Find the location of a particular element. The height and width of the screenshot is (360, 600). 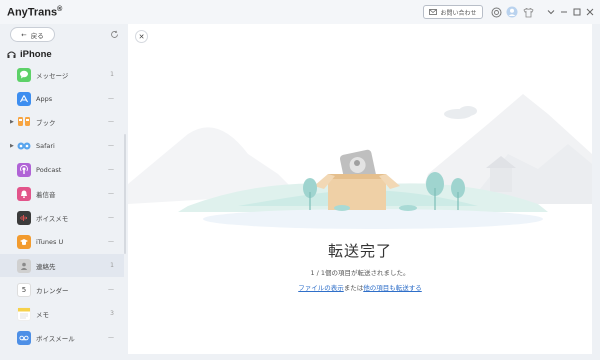

contact-label: お問い合わせ is located at coordinates (458, 13).